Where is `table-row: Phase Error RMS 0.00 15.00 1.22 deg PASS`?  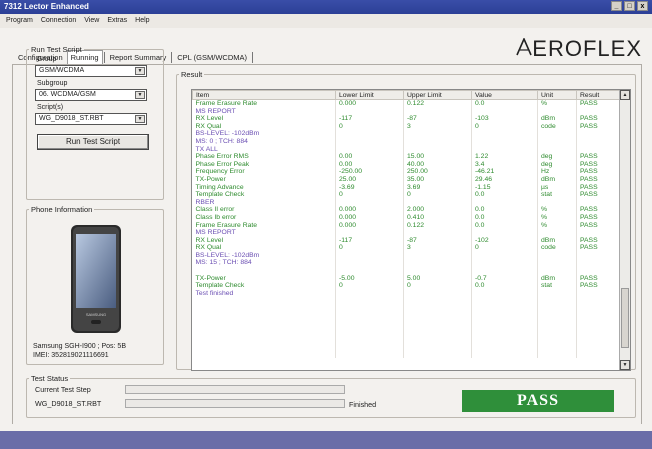
table-row: Phase Error RMS 0.00 15.00 1.22 deg PASS is located at coordinates (406, 157).